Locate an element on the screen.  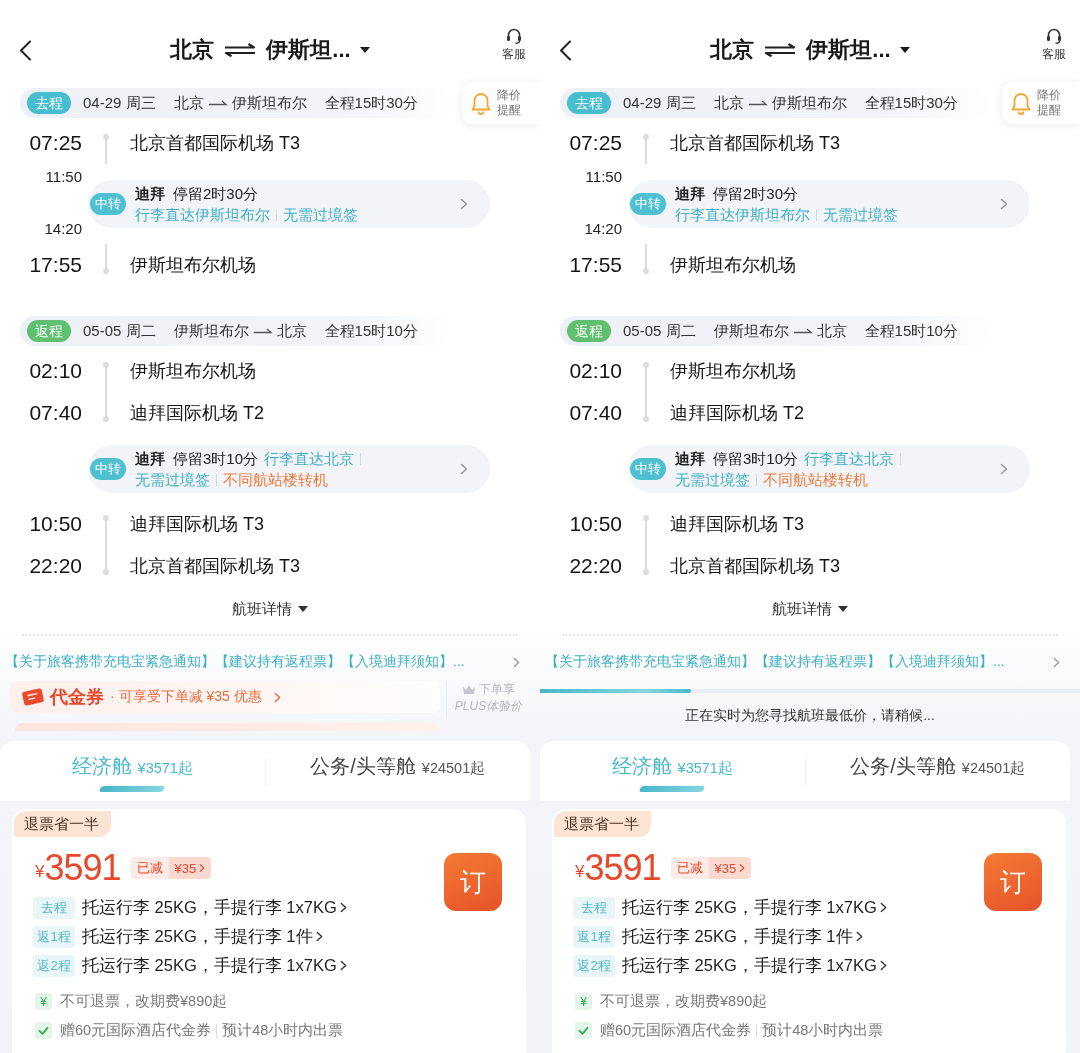
flight-time: 07:25 is located at coordinates (595, 143).